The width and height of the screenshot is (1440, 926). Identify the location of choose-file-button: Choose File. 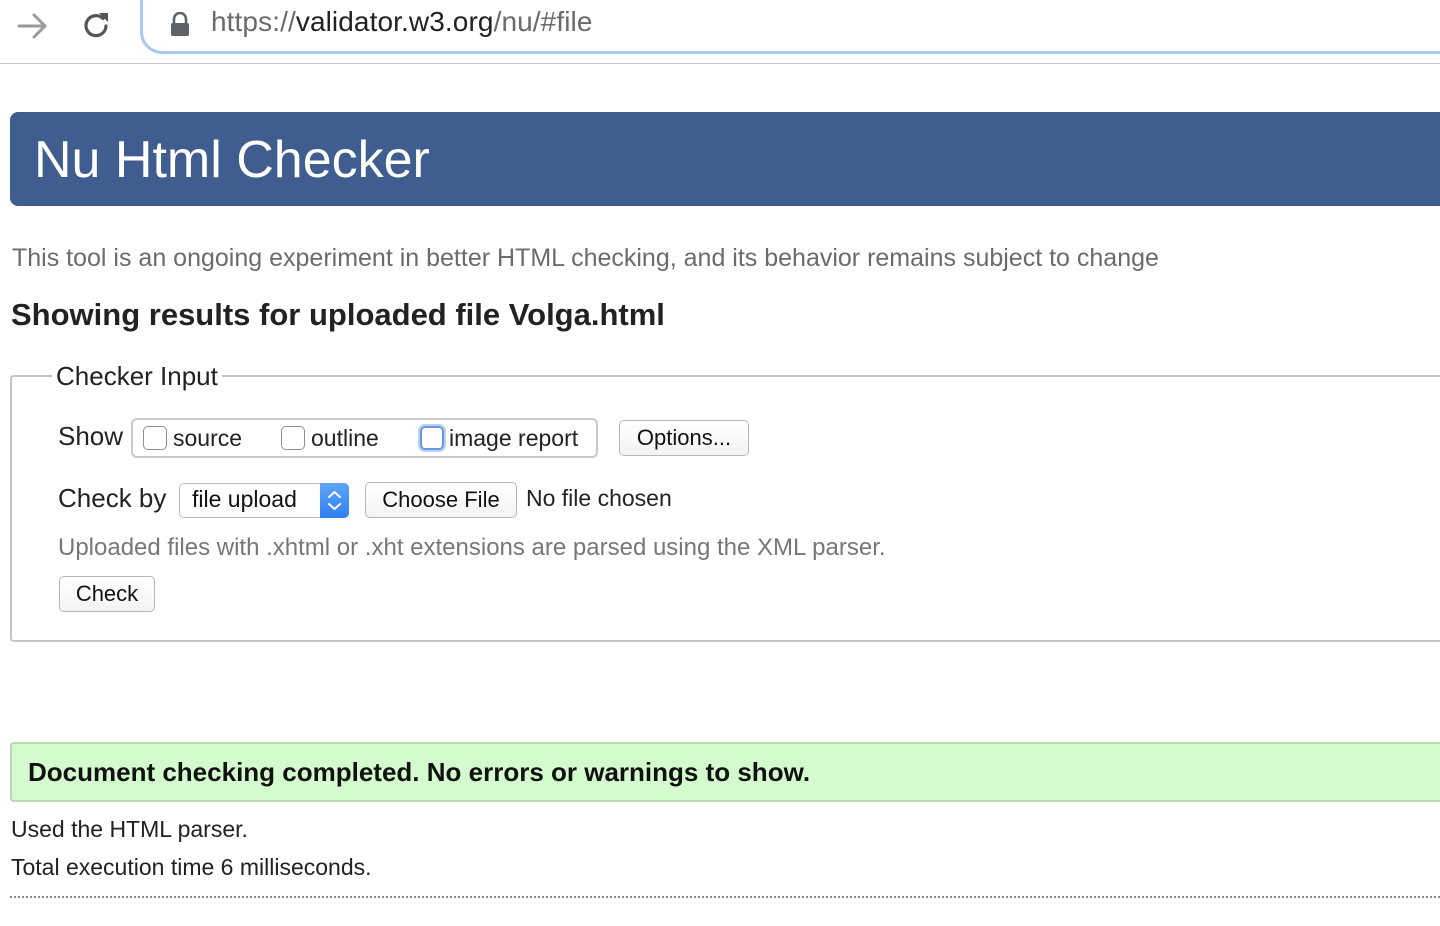
(441, 500).